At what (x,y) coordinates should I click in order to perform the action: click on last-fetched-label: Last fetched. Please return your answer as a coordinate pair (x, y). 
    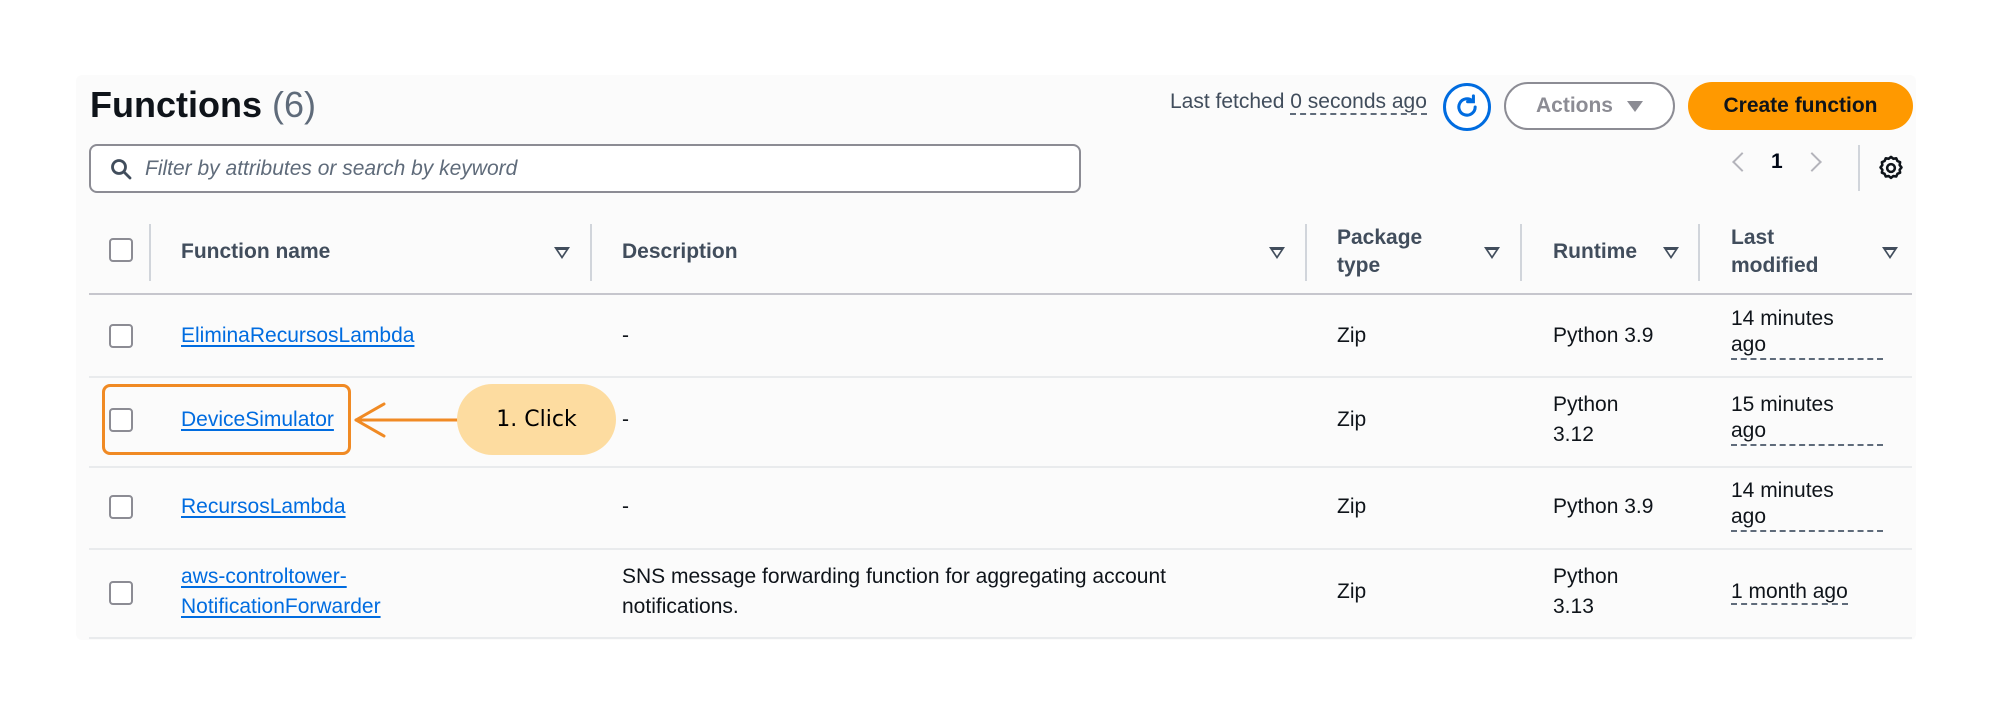
    Looking at the image, I should click on (1227, 101).